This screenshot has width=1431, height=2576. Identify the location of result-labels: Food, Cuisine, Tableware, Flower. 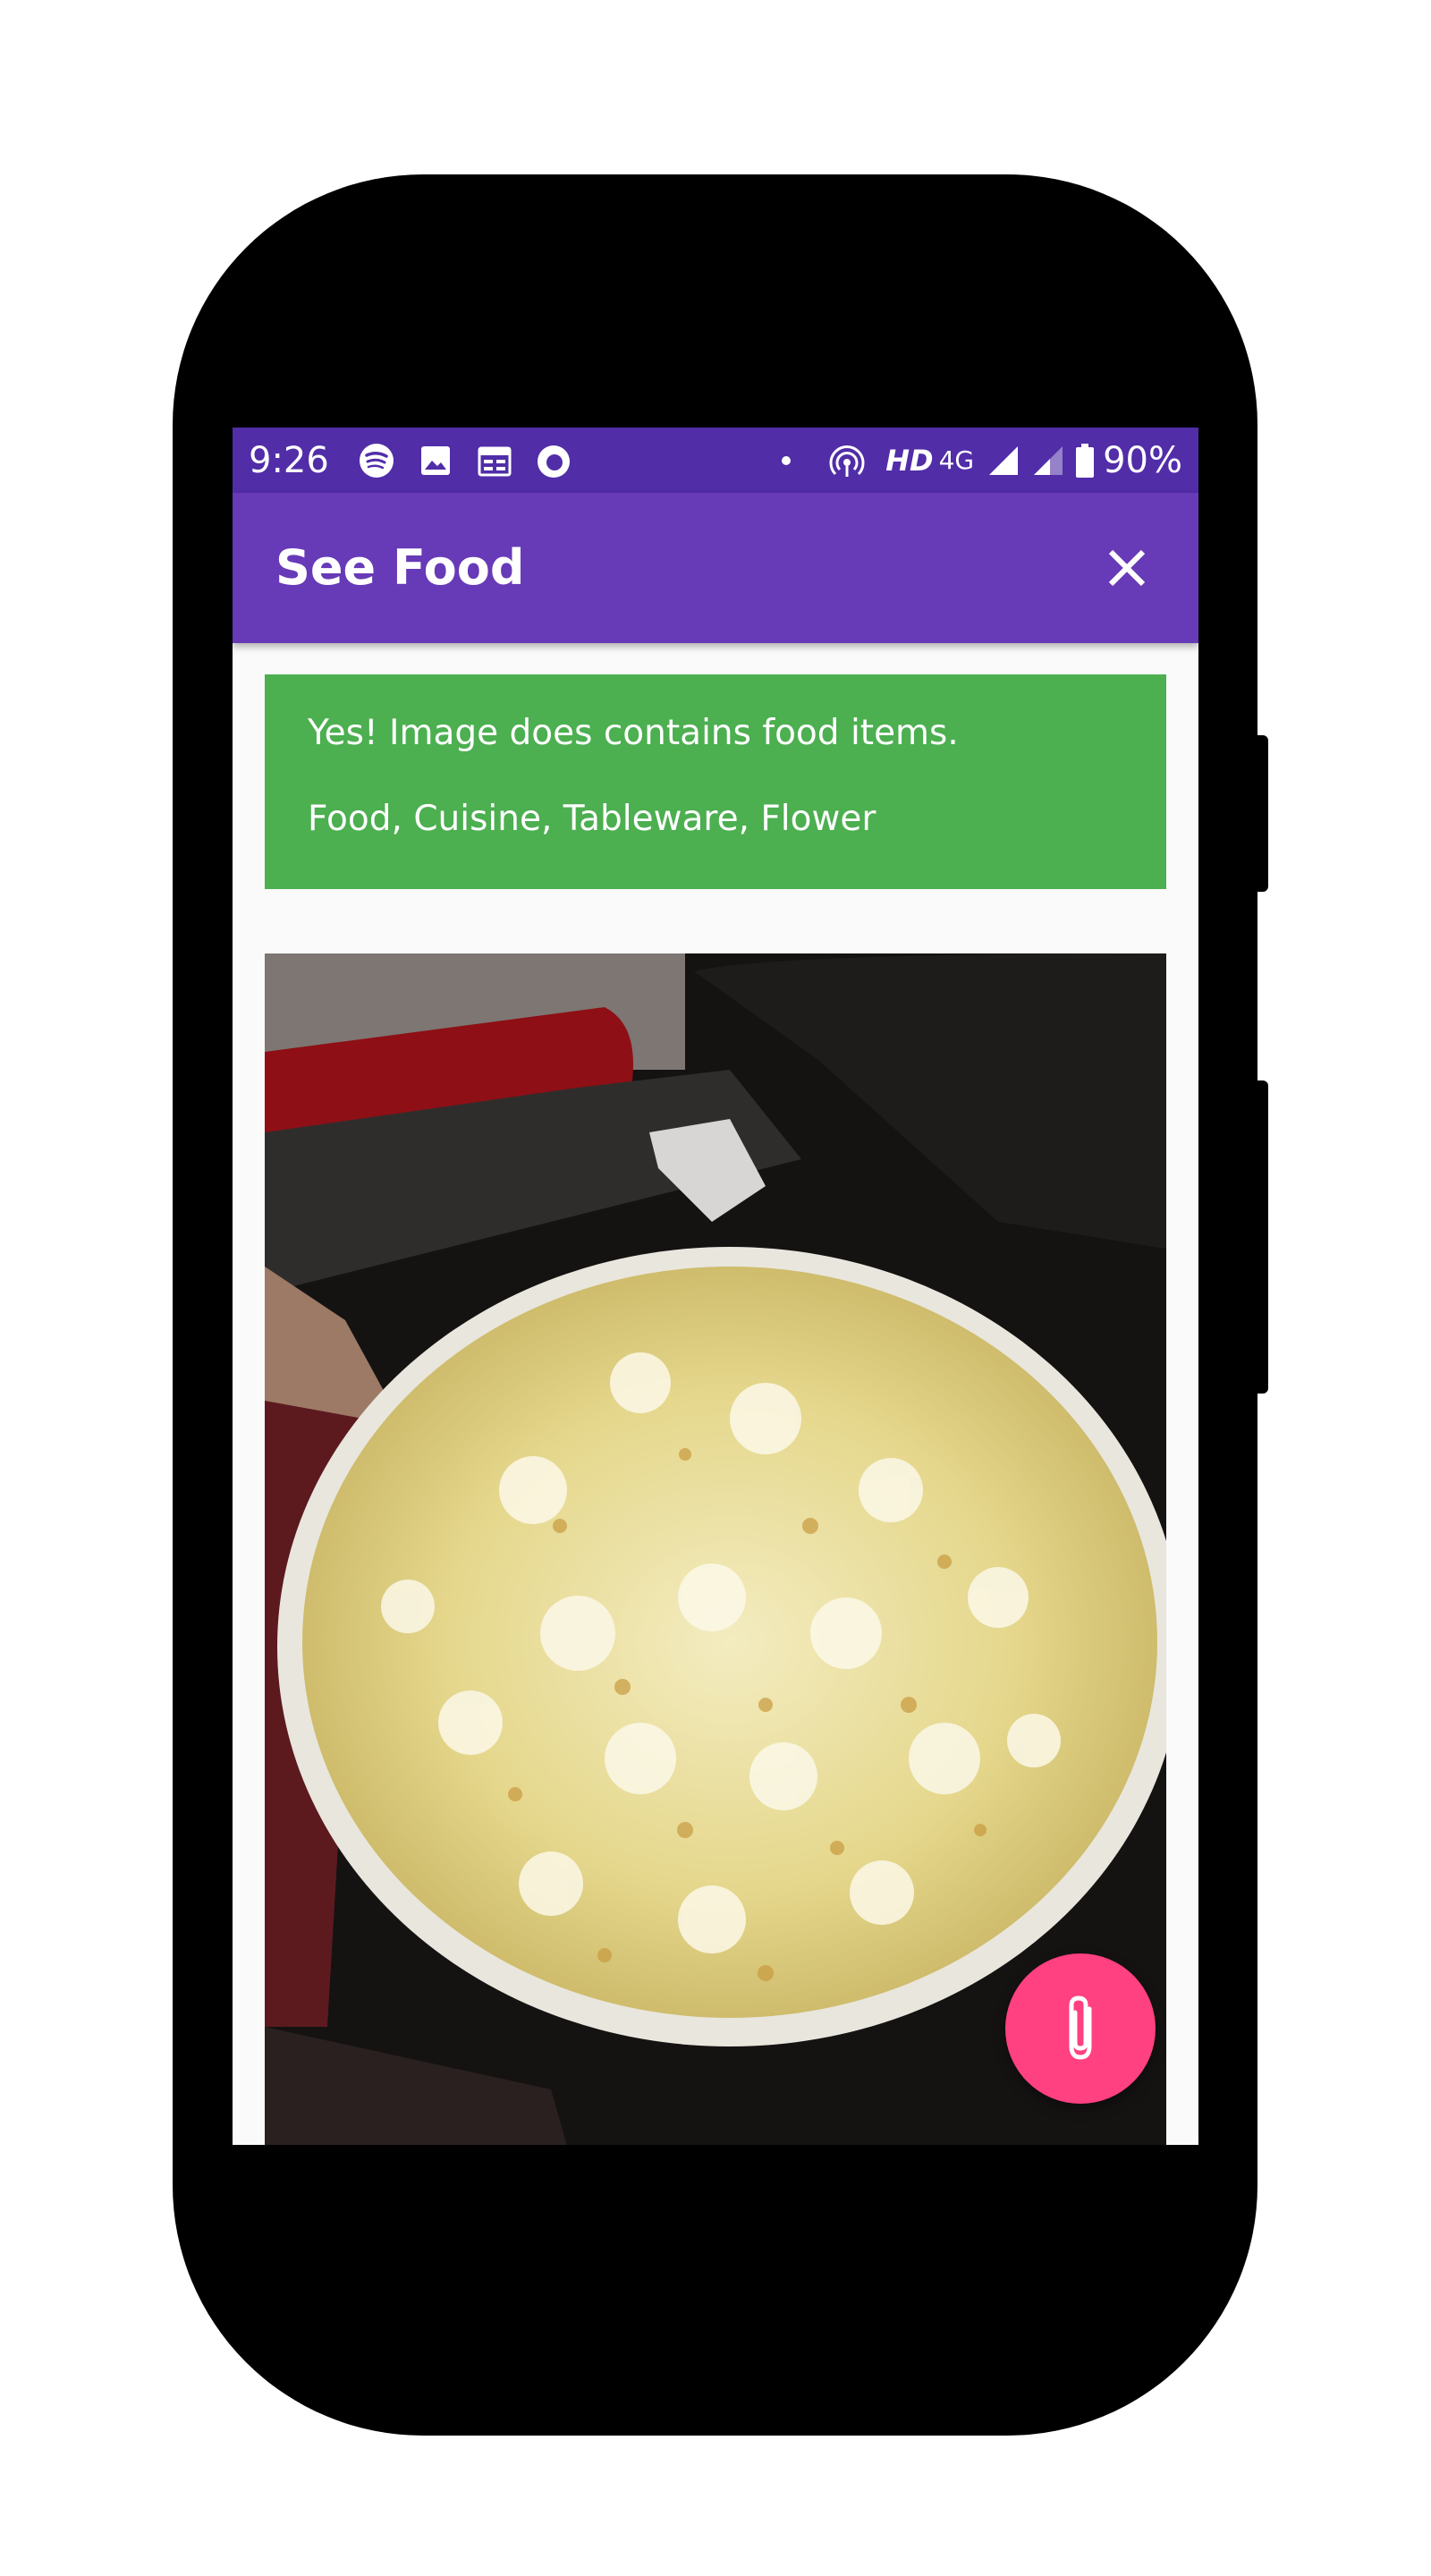
(592, 819).